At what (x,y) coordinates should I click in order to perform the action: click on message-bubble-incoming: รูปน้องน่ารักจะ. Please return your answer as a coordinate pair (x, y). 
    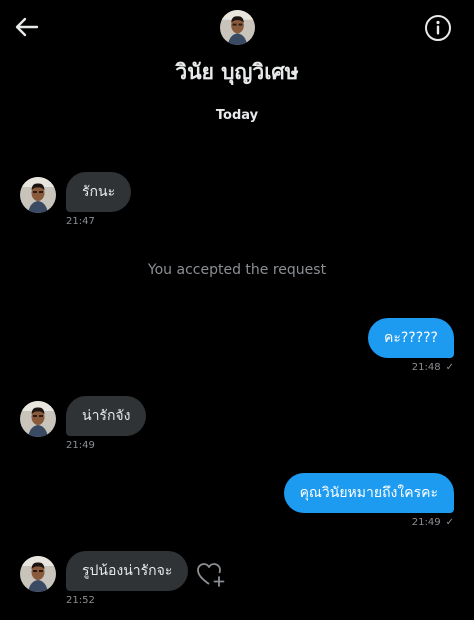
    Looking at the image, I should click on (127, 571).